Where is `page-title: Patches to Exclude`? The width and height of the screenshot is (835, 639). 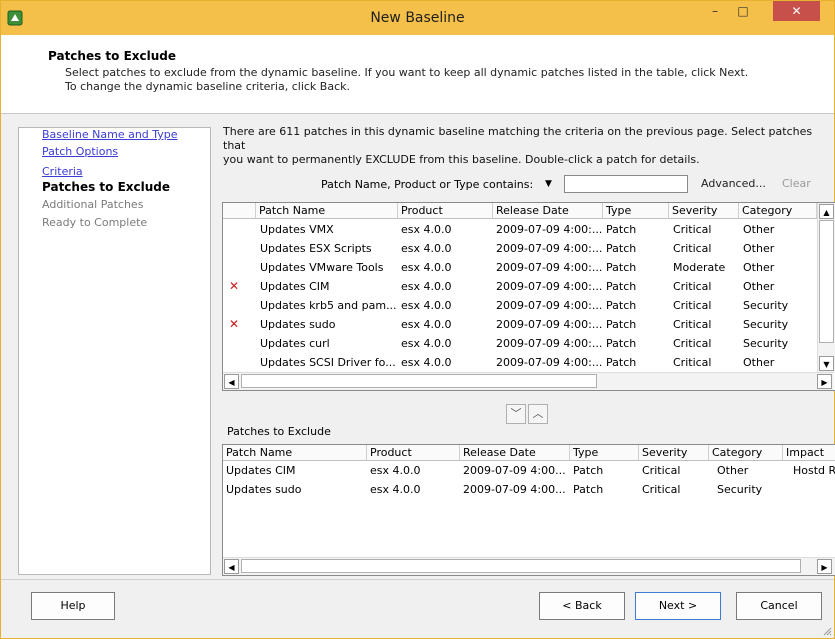
page-title: Patches to Exclude is located at coordinates (112, 56).